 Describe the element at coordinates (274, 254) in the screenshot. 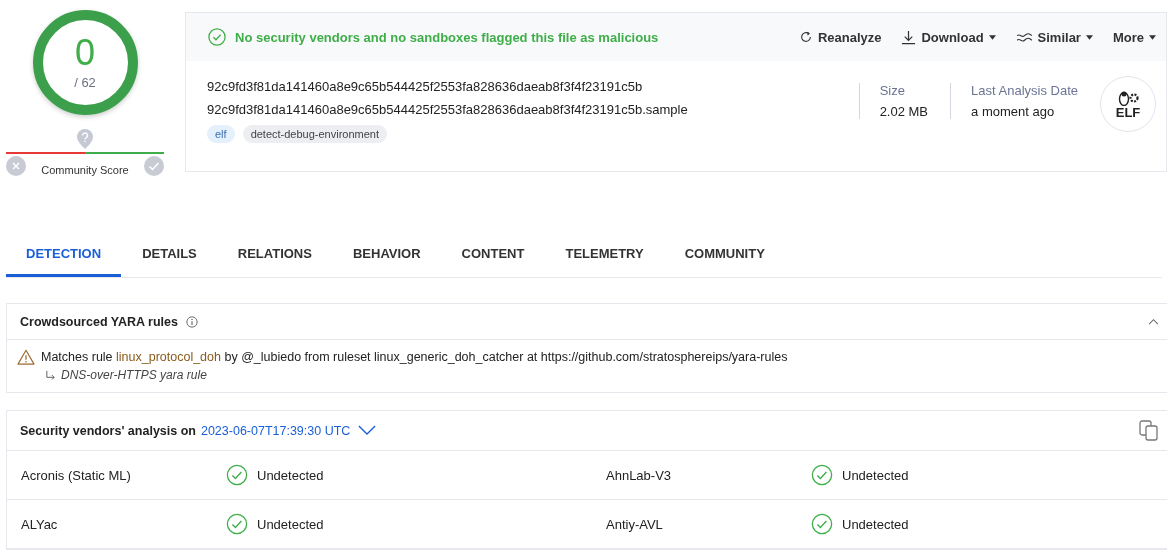

I see `tab: RELATIONS` at that location.